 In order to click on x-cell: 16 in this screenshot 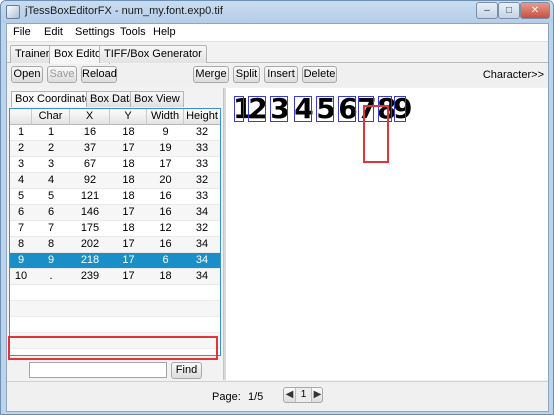, I will do `click(90, 133)`.